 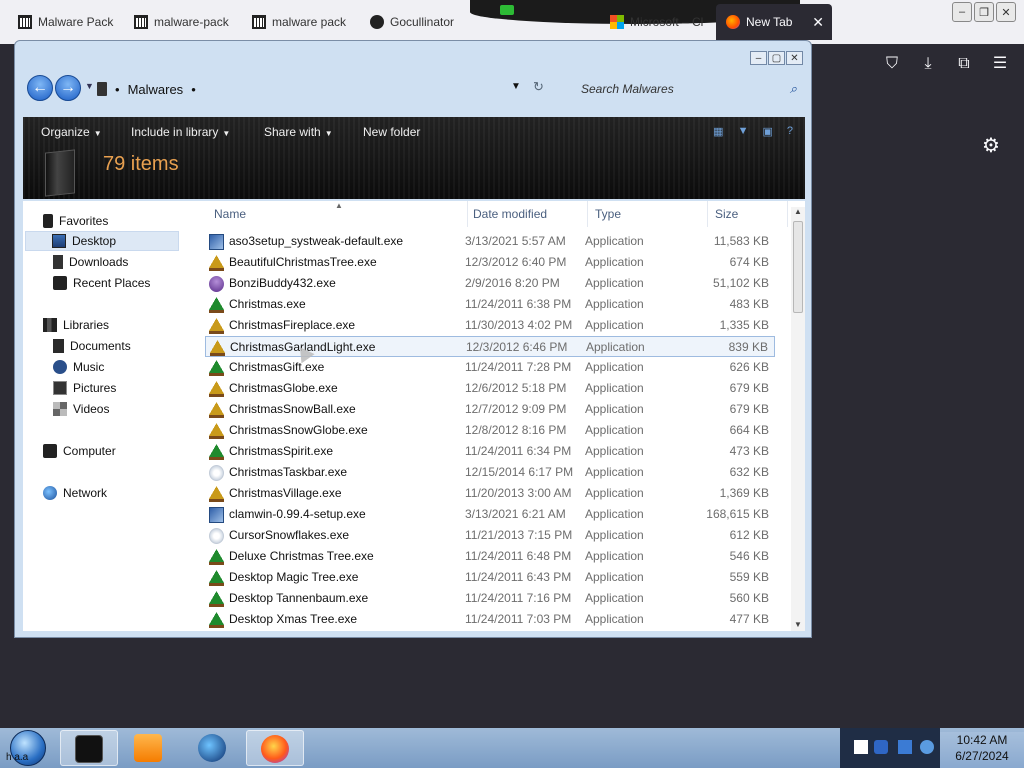 I want to click on address-dropdown: ▼, so click(x=516, y=86).